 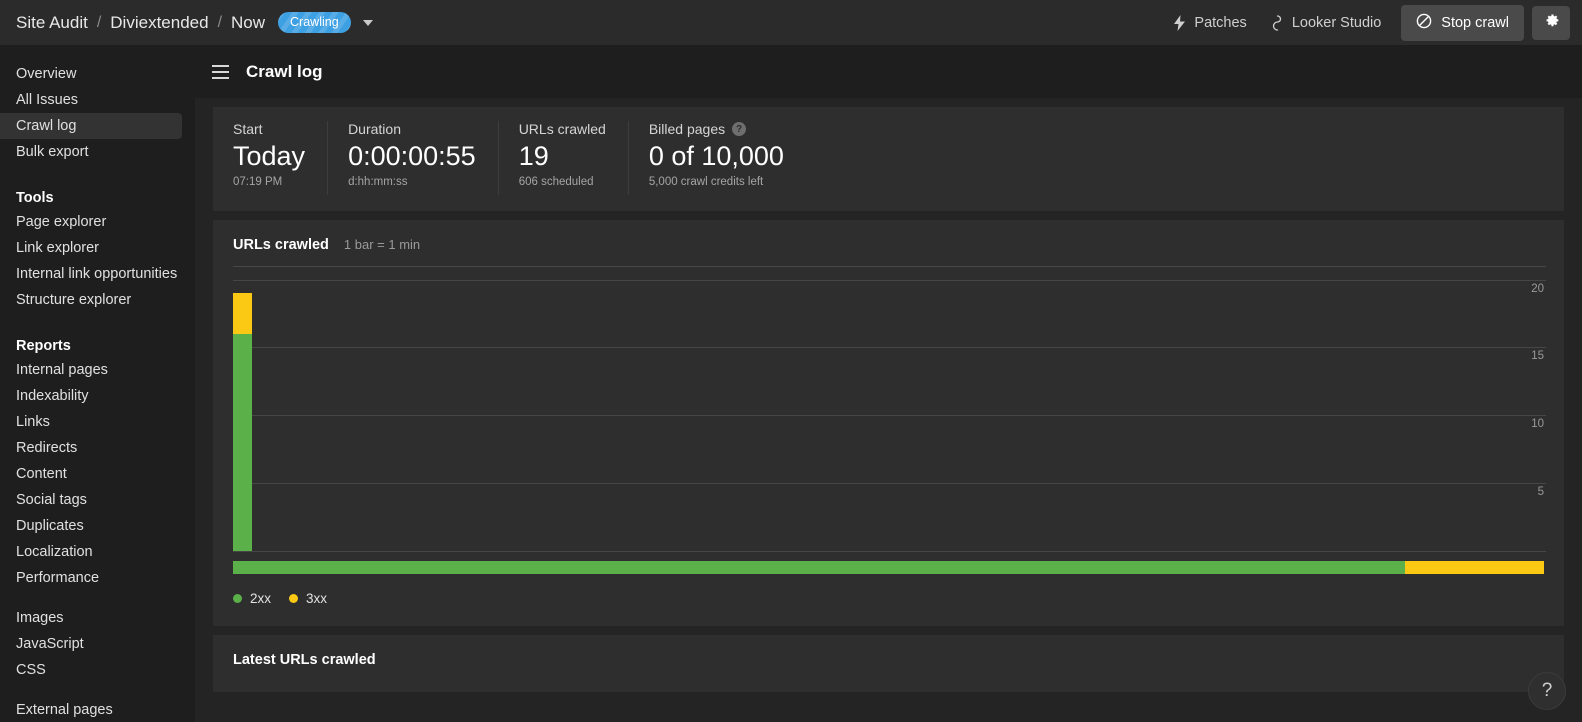 I want to click on chart-y-tick: 15, so click(x=1537, y=356).